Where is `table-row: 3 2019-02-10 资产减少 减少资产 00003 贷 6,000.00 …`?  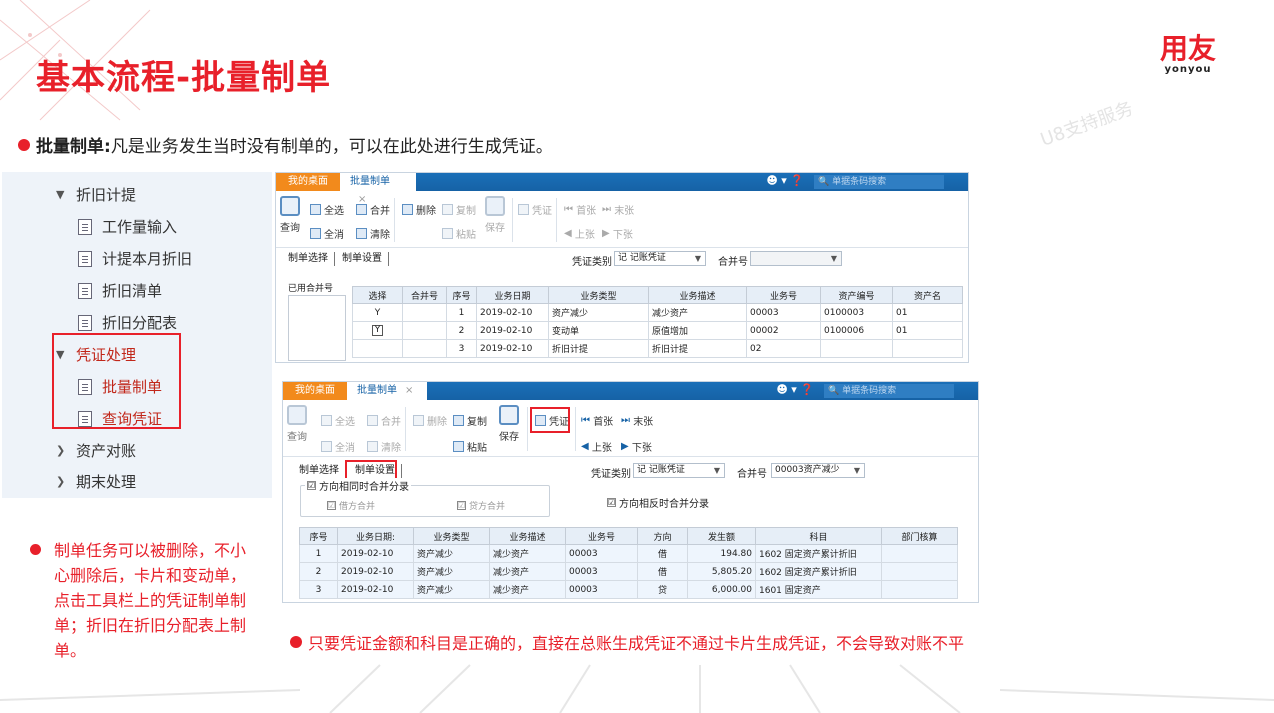 table-row: 3 2019-02-10 资产减少 减少资产 00003 贷 6,000.00 … is located at coordinates (628, 589).